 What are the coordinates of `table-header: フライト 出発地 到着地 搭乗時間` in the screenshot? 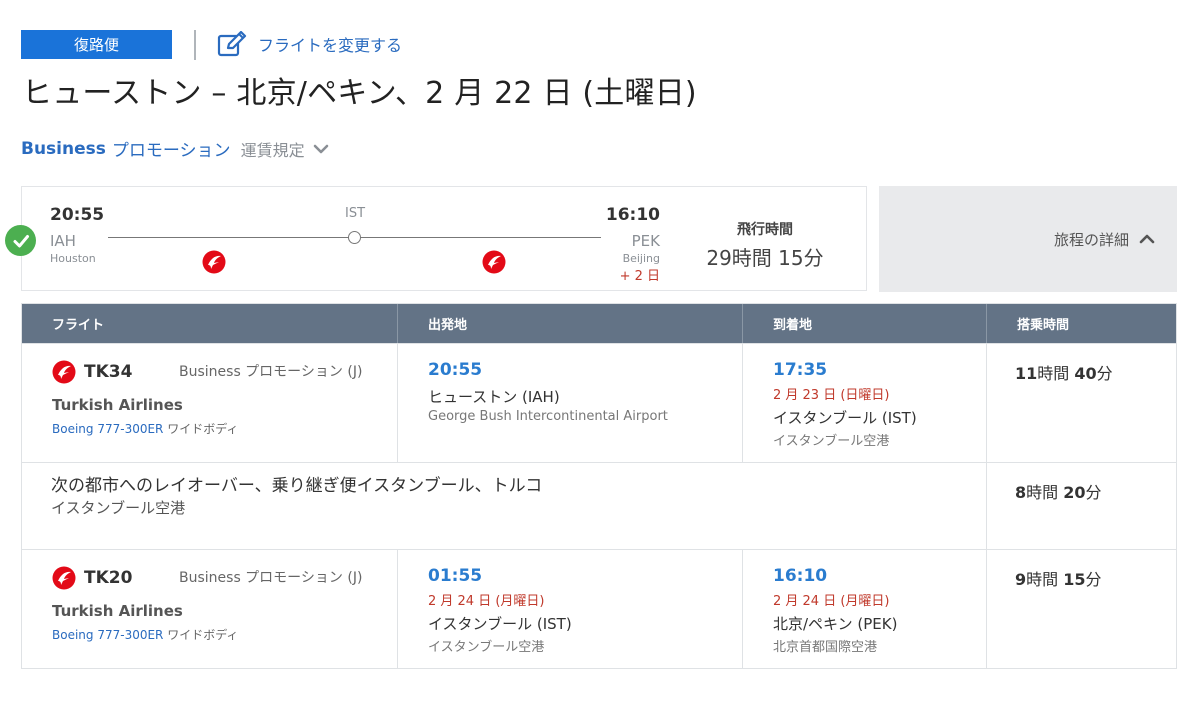 It's located at (599, 323).